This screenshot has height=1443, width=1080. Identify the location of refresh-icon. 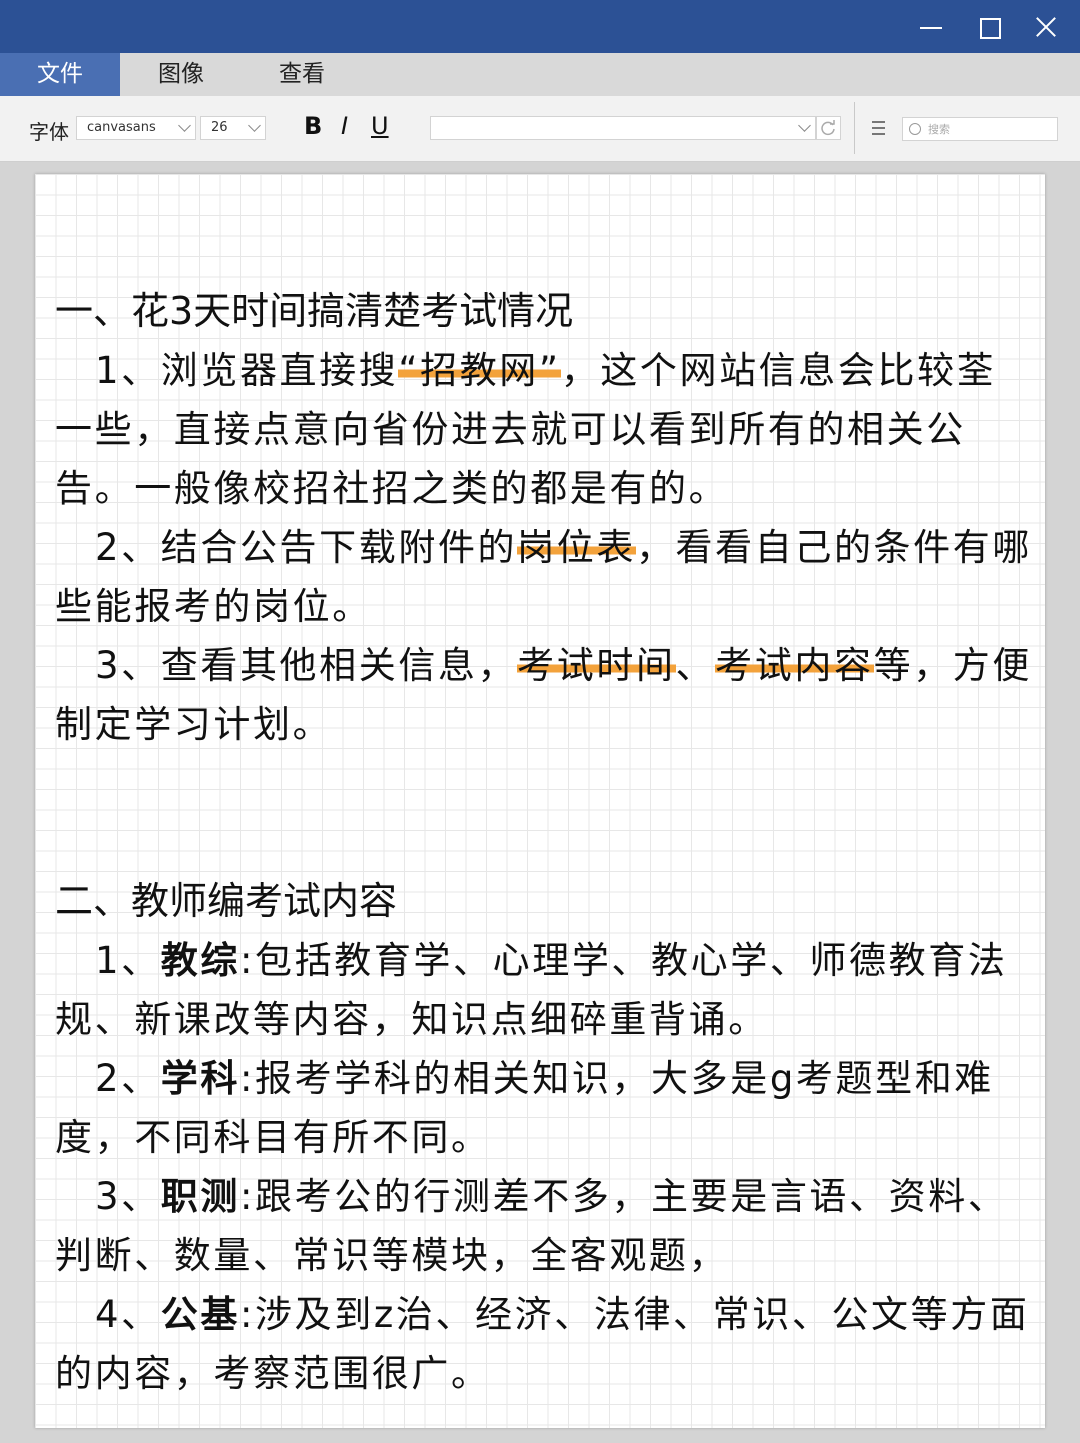
(828, 128).